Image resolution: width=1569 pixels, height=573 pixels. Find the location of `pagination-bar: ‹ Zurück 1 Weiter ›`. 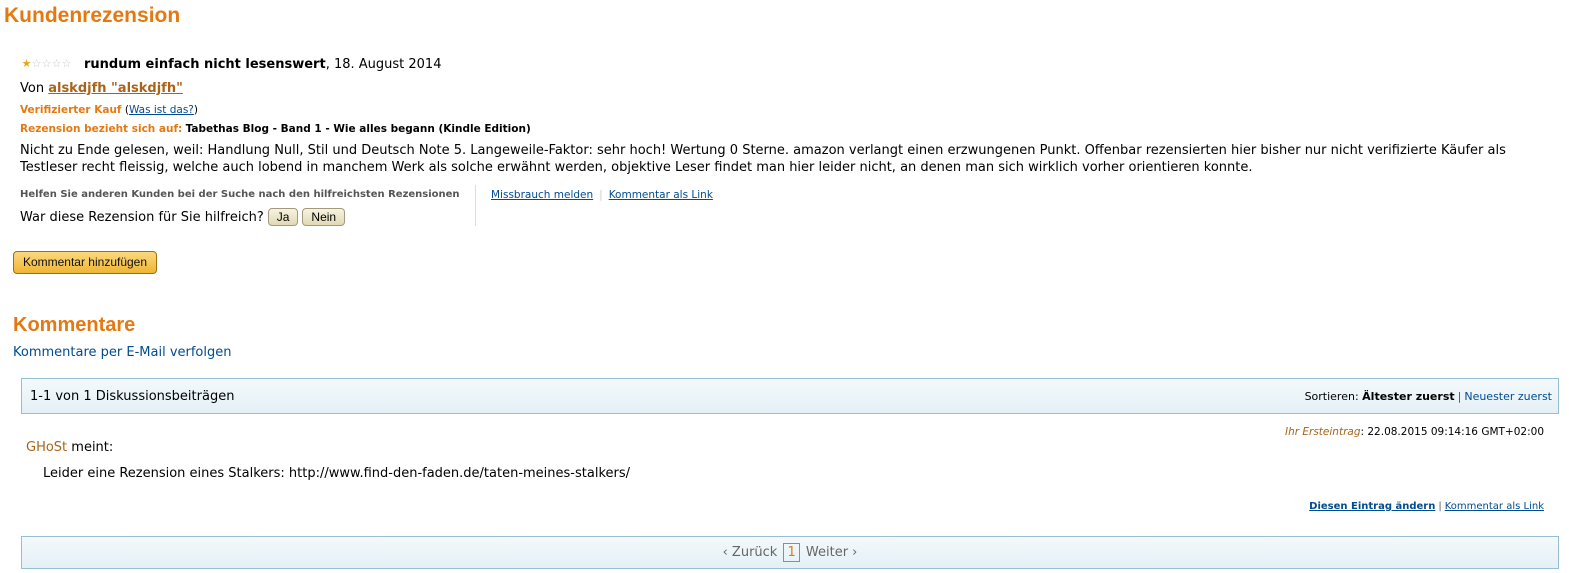

pagination-bar: ‹ Zurück 1 Weiter › is located at coordinates (790, 552).